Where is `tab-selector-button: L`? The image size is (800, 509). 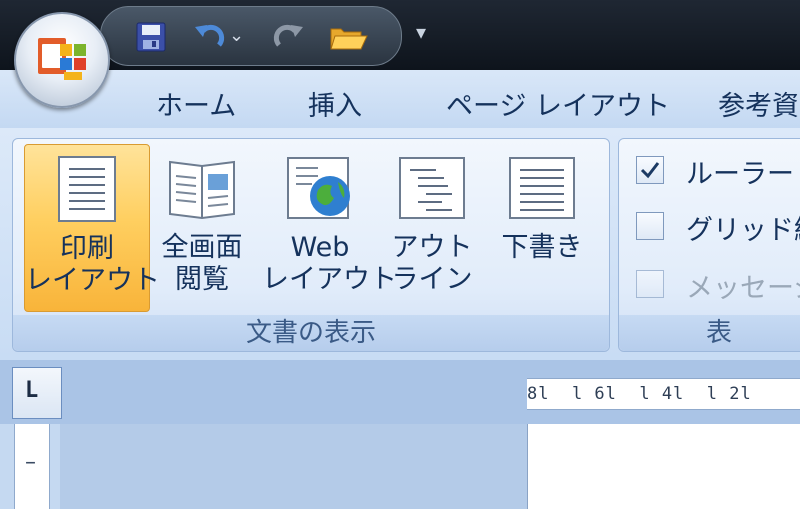 tab-selector-button: L is located at coordinates (37, 393).